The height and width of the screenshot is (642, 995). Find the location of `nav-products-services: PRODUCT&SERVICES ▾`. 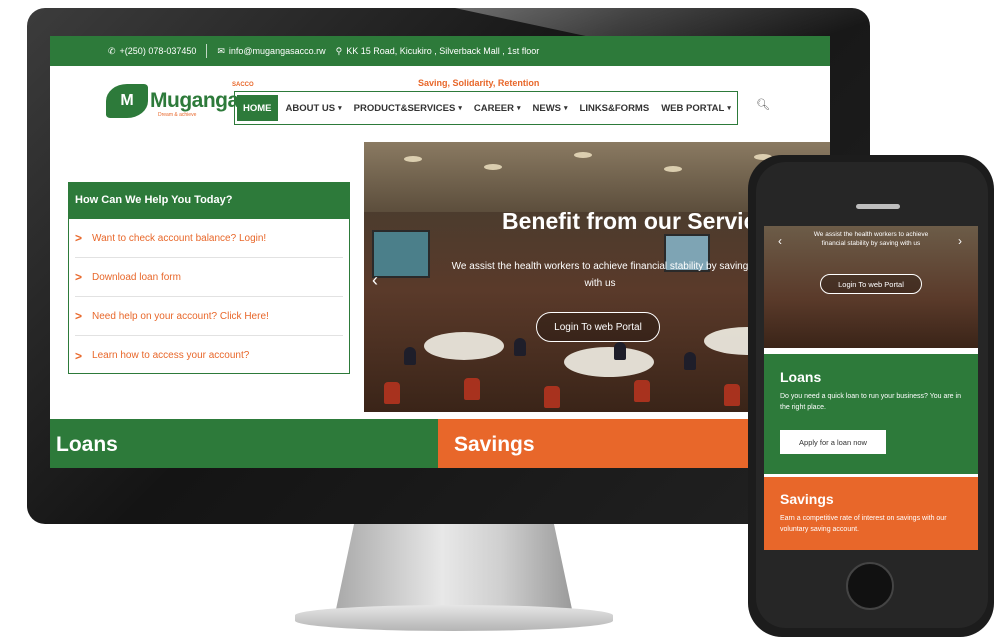

nav-products-services: PRODUCT&SERVICES ▾ is located at coordinates (408, 108).